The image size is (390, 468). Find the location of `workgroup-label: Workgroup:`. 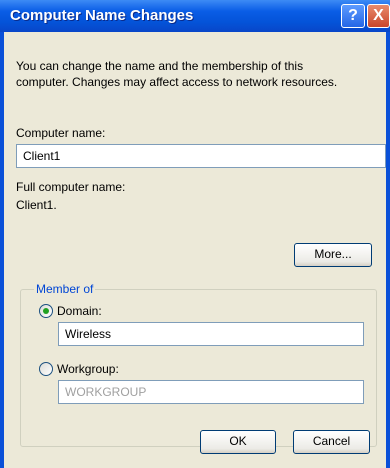

workgroup-label: Workgroup: is located at coordinates (88, 369).